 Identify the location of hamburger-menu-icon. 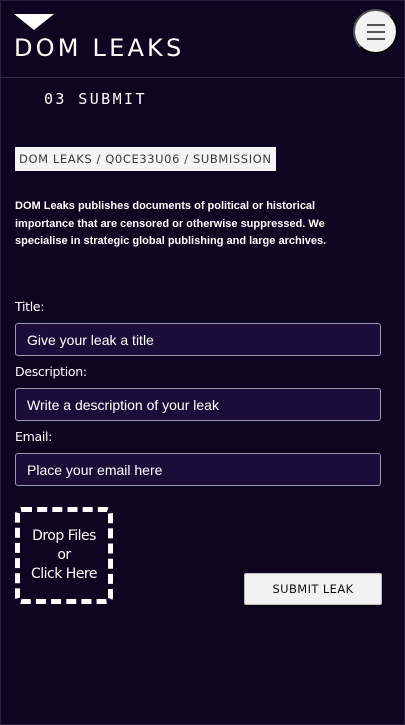
(375, 24).